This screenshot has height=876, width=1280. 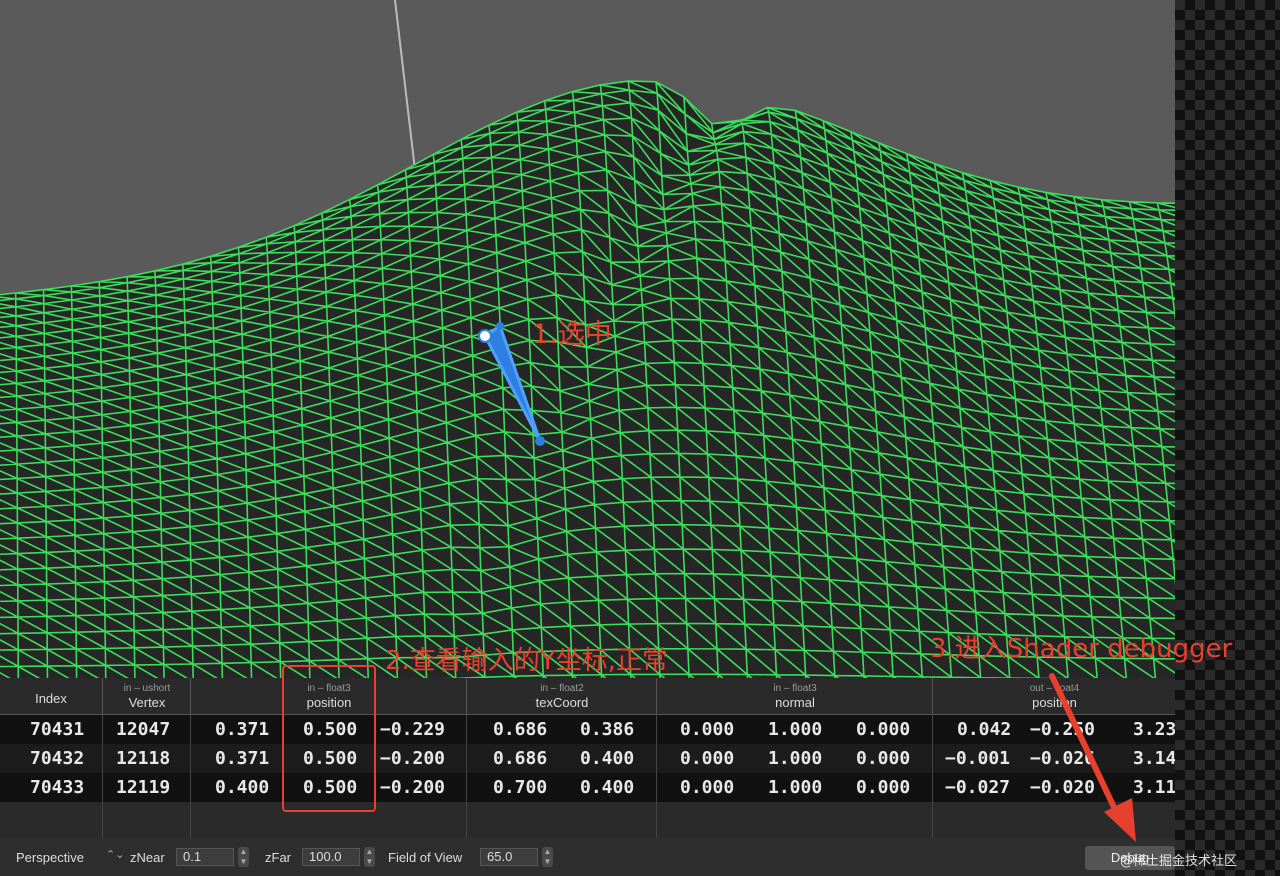 What do you see at coordinates (146, 696) in the screenshot?
I see `header-vertex: in – ushort Vertex` at bounding box center [146, 696].